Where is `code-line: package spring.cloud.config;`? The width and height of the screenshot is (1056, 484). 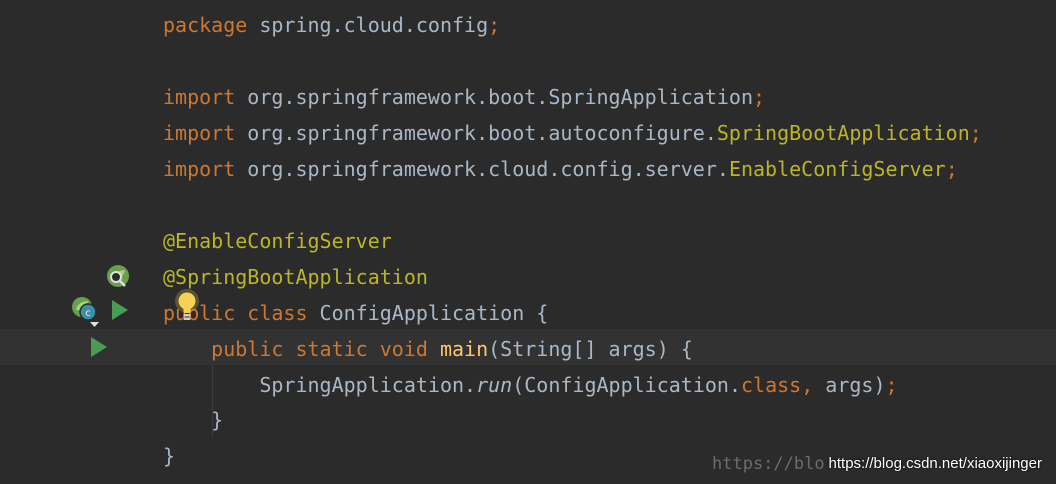
code-line: package spring.cloud.config; is located at coordinates (331, 25).